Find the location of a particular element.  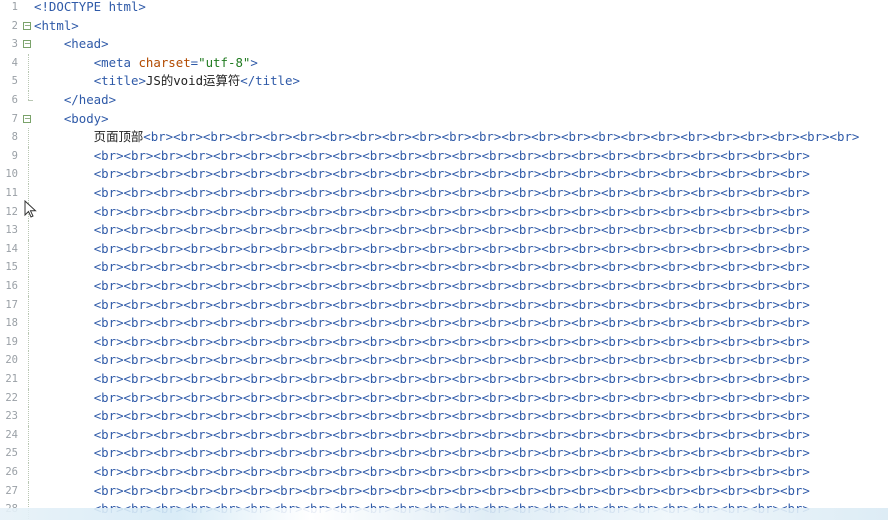

code-line: 7− <body> is located at coordinates (444, 119).